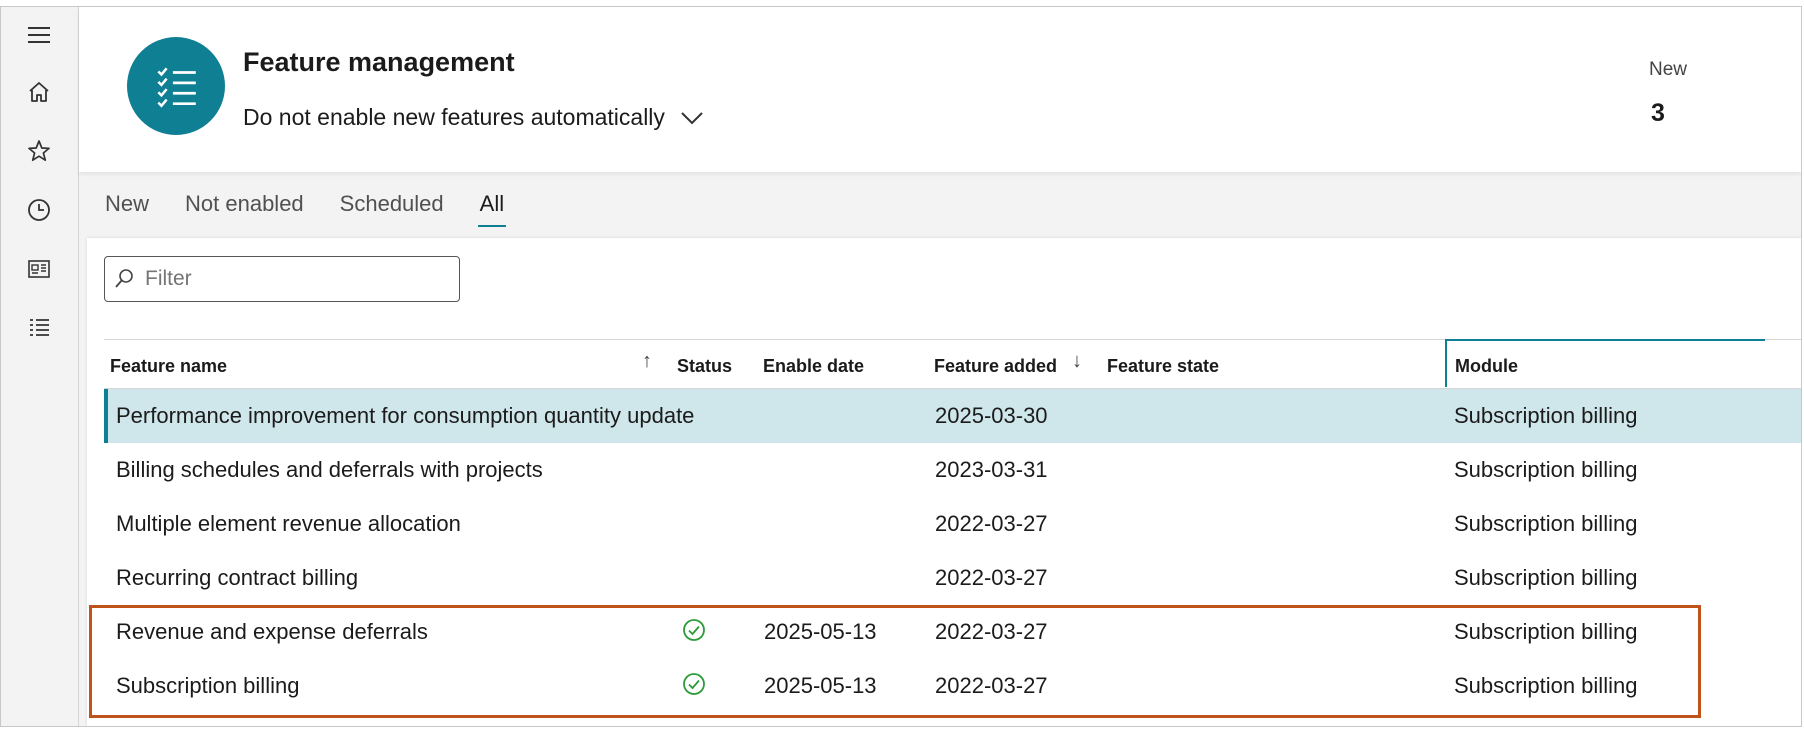 This screenshot has height=729, width=1804. What do you see at coordinates (39, 210) in the screenshot?
I see `clock-icon` at bounding box center [39, 210].